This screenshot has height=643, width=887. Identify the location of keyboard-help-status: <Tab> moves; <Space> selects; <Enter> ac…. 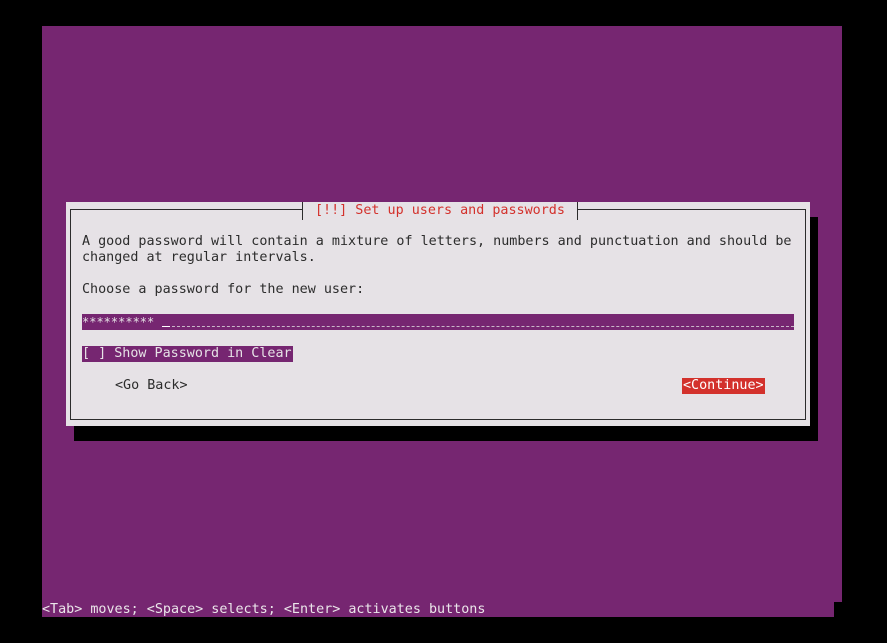
(264, 609).